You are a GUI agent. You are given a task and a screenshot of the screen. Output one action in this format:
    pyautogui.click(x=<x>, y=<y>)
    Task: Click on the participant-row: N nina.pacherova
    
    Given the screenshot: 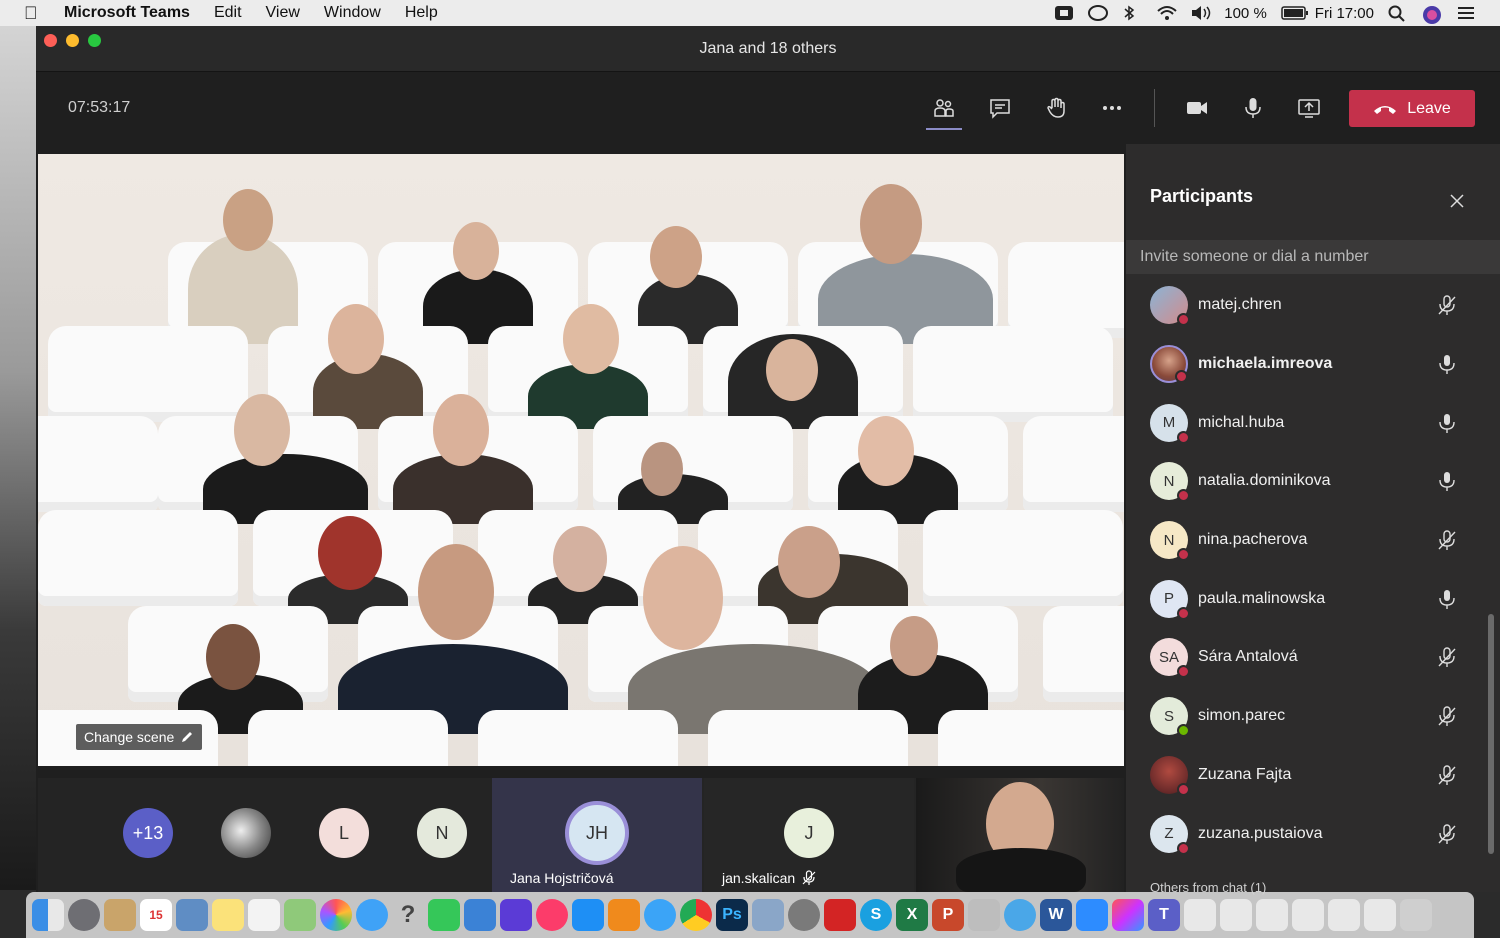 What is the action you would take?
    pyautogui.click(x=1313, y=540)
    